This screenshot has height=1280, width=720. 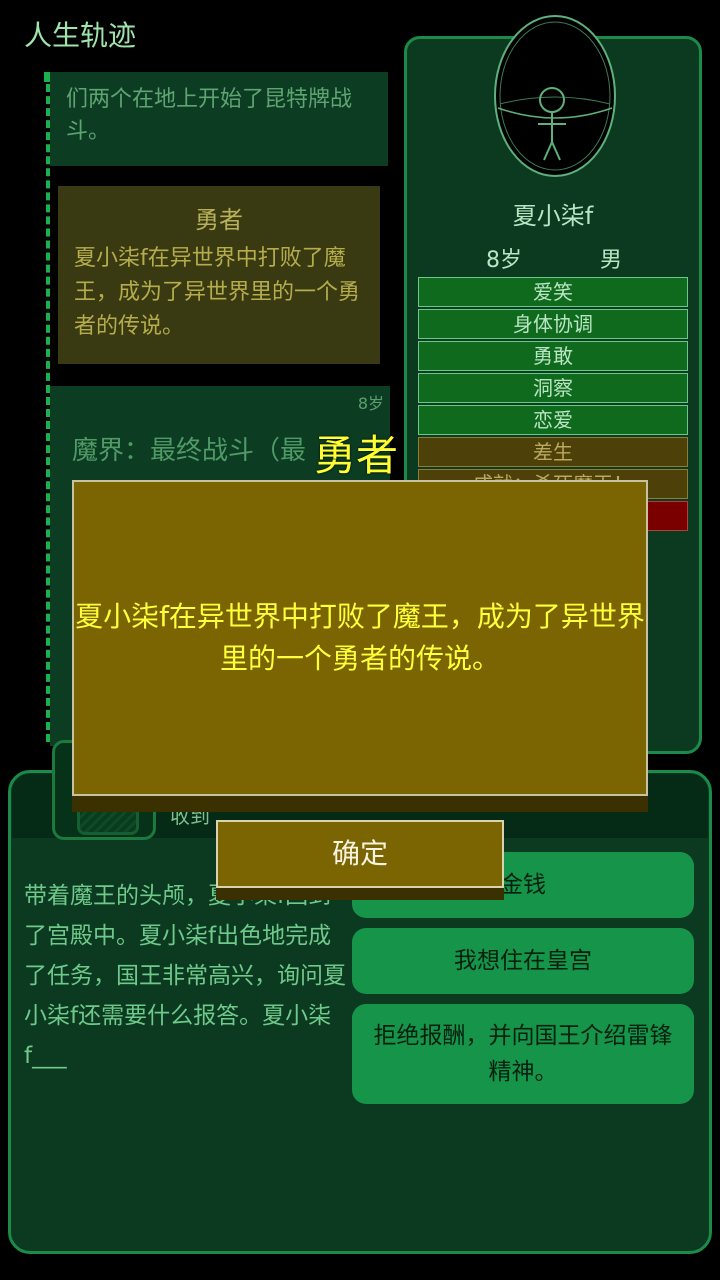 What do you see at coordinates (553, 292) in the screenshot?
I see `trait-item: 爱笑` at bounding box center [553, 292].